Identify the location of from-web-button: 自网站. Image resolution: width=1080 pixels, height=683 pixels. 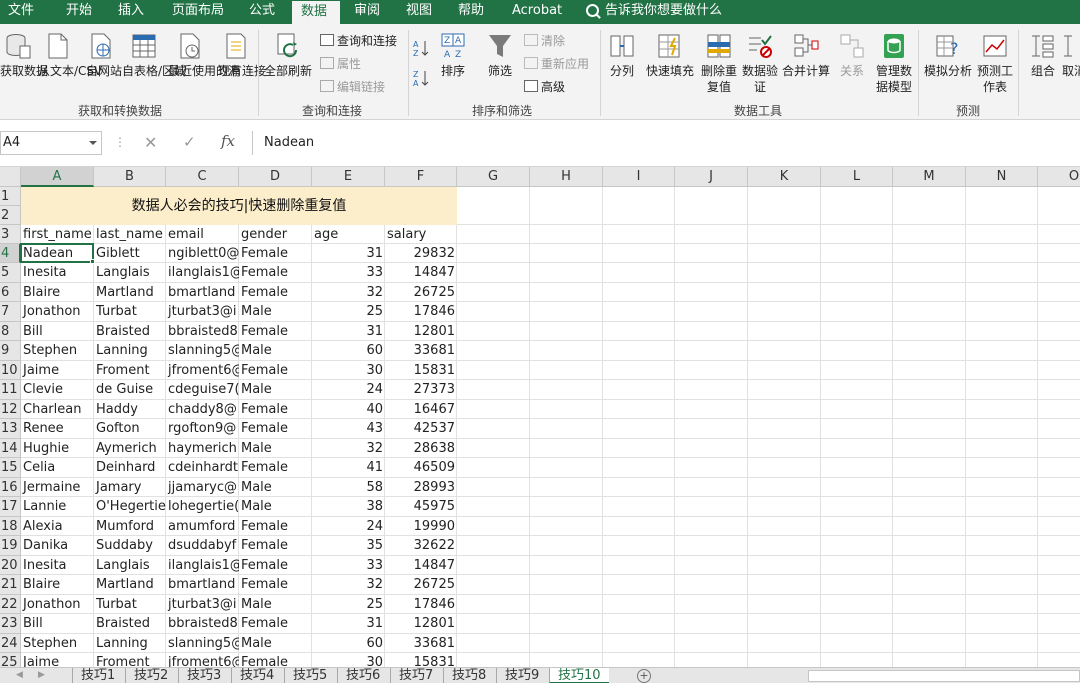
(104, 55).